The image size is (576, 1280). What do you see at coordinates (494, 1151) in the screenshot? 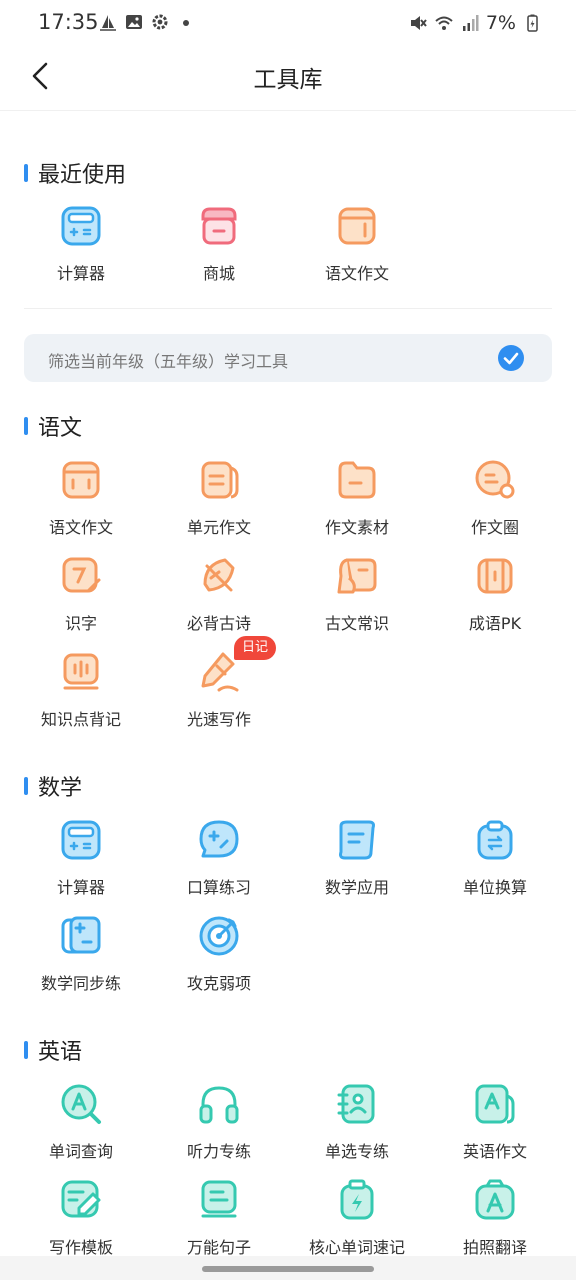
I see `tool-label: 英语作文` at bounding box center [494, 1151].